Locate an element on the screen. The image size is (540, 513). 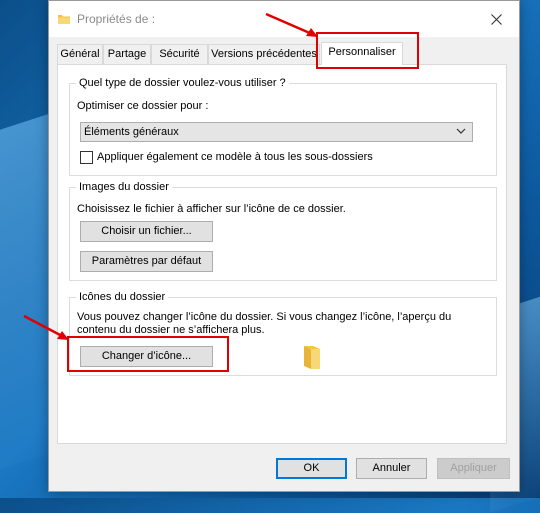
folder-type-select: Éléments généraux is located at coordinates (276, 132).